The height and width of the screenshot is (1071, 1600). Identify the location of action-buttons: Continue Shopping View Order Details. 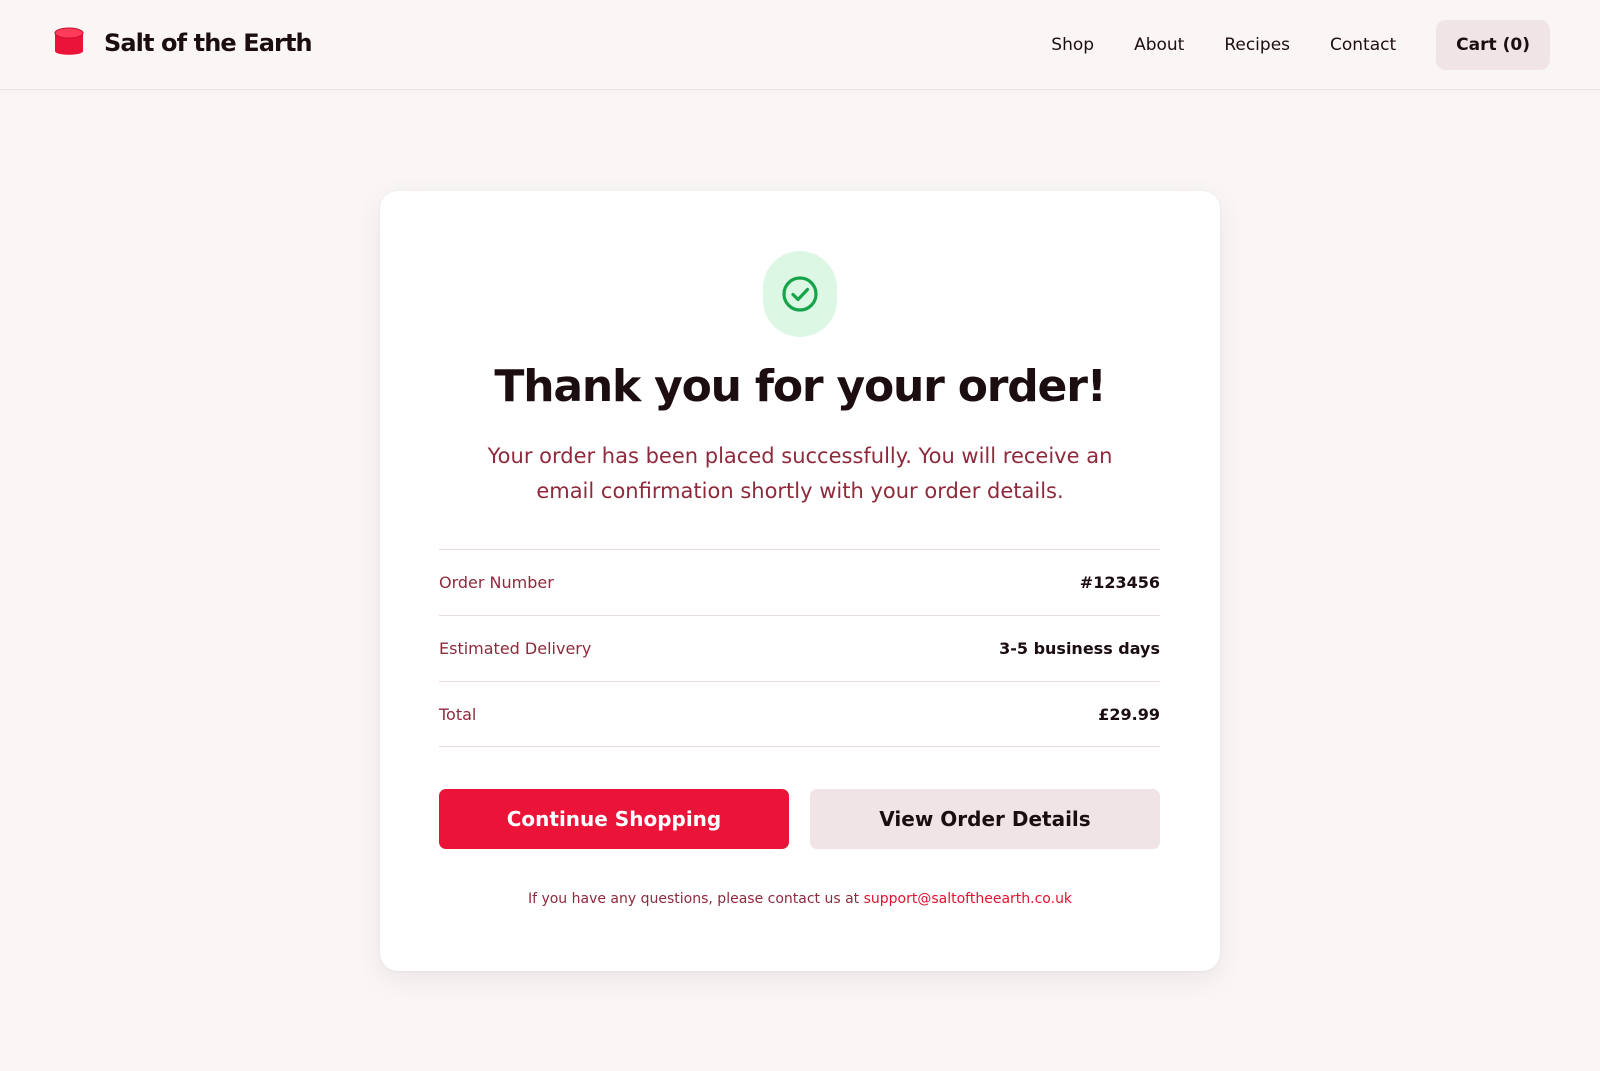
(799, 819).